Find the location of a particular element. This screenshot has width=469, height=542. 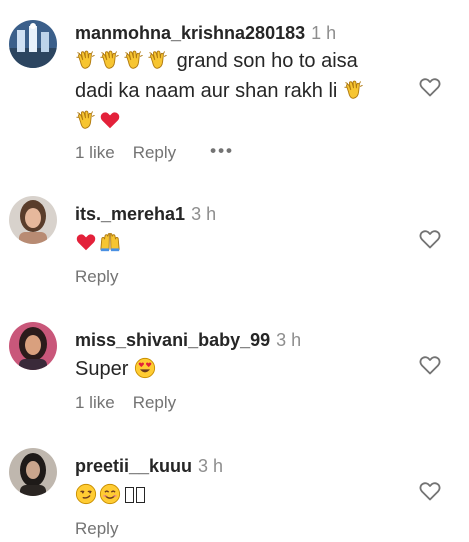

raising-hands-emoji-icon is located at coordinates (110, 242).